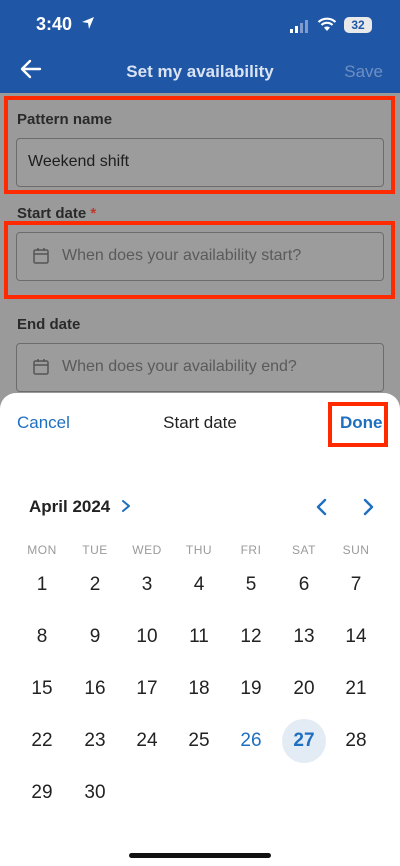 The width and height of the screenshot is (400, 866). I want to click on battery-indicator: 32, so click(358, 25).